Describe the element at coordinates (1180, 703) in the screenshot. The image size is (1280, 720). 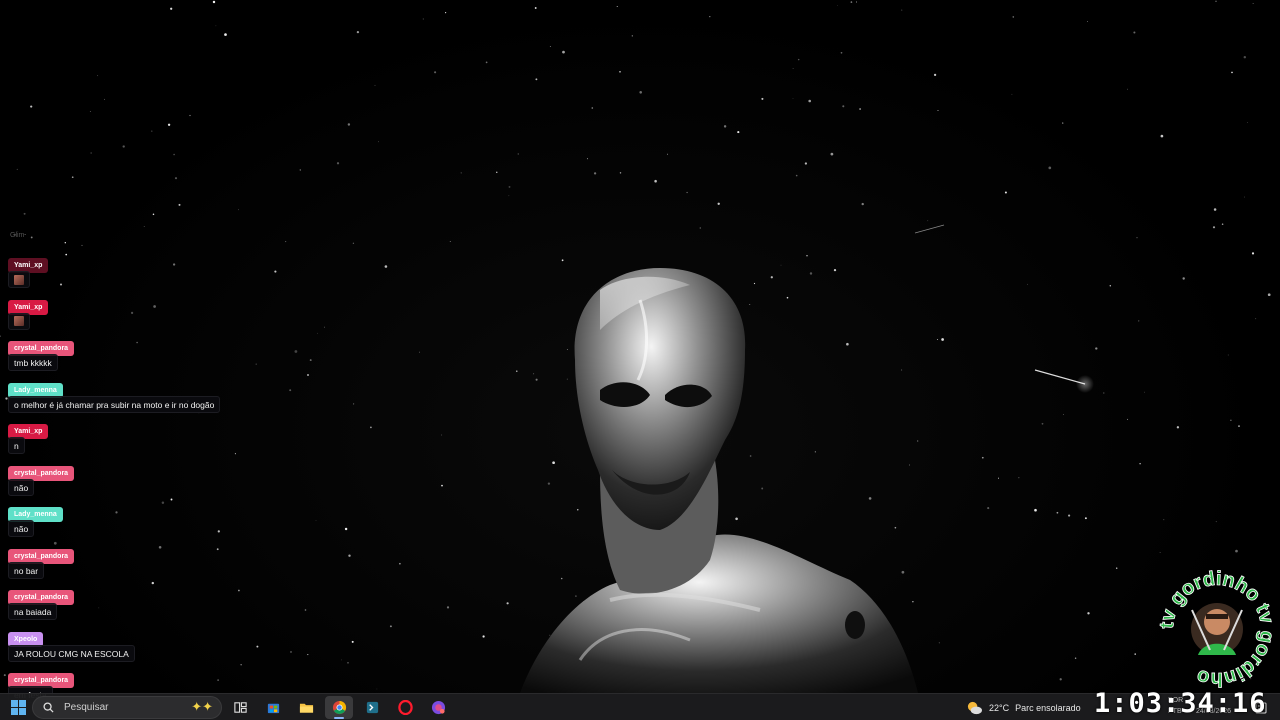
I see `stream-timer: 1:03:34:16` at that location.